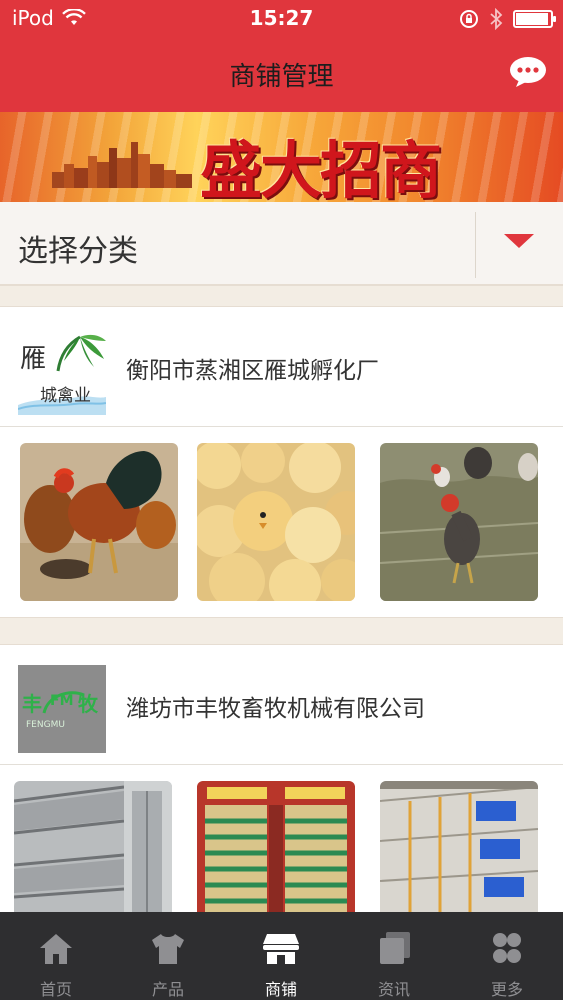 This screenshot has width=563, height=1000. What do you see at coordinates (167, 989) in the screenshot?
I see `tab-label: 产品` at bounding box center [167, 989].